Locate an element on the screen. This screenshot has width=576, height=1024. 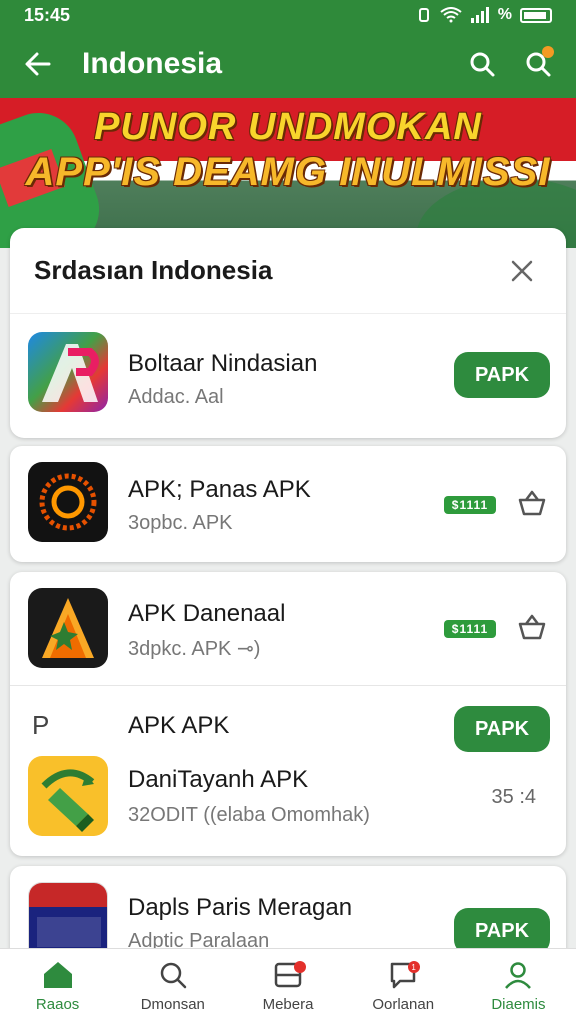
wifi-icon is located at coordinates (451, 15).